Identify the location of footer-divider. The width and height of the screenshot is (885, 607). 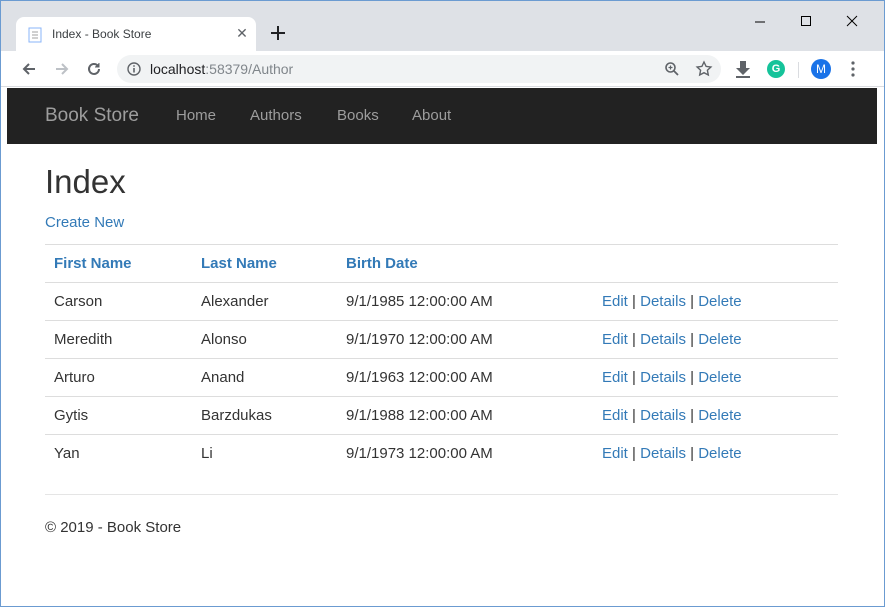
(441, 494).